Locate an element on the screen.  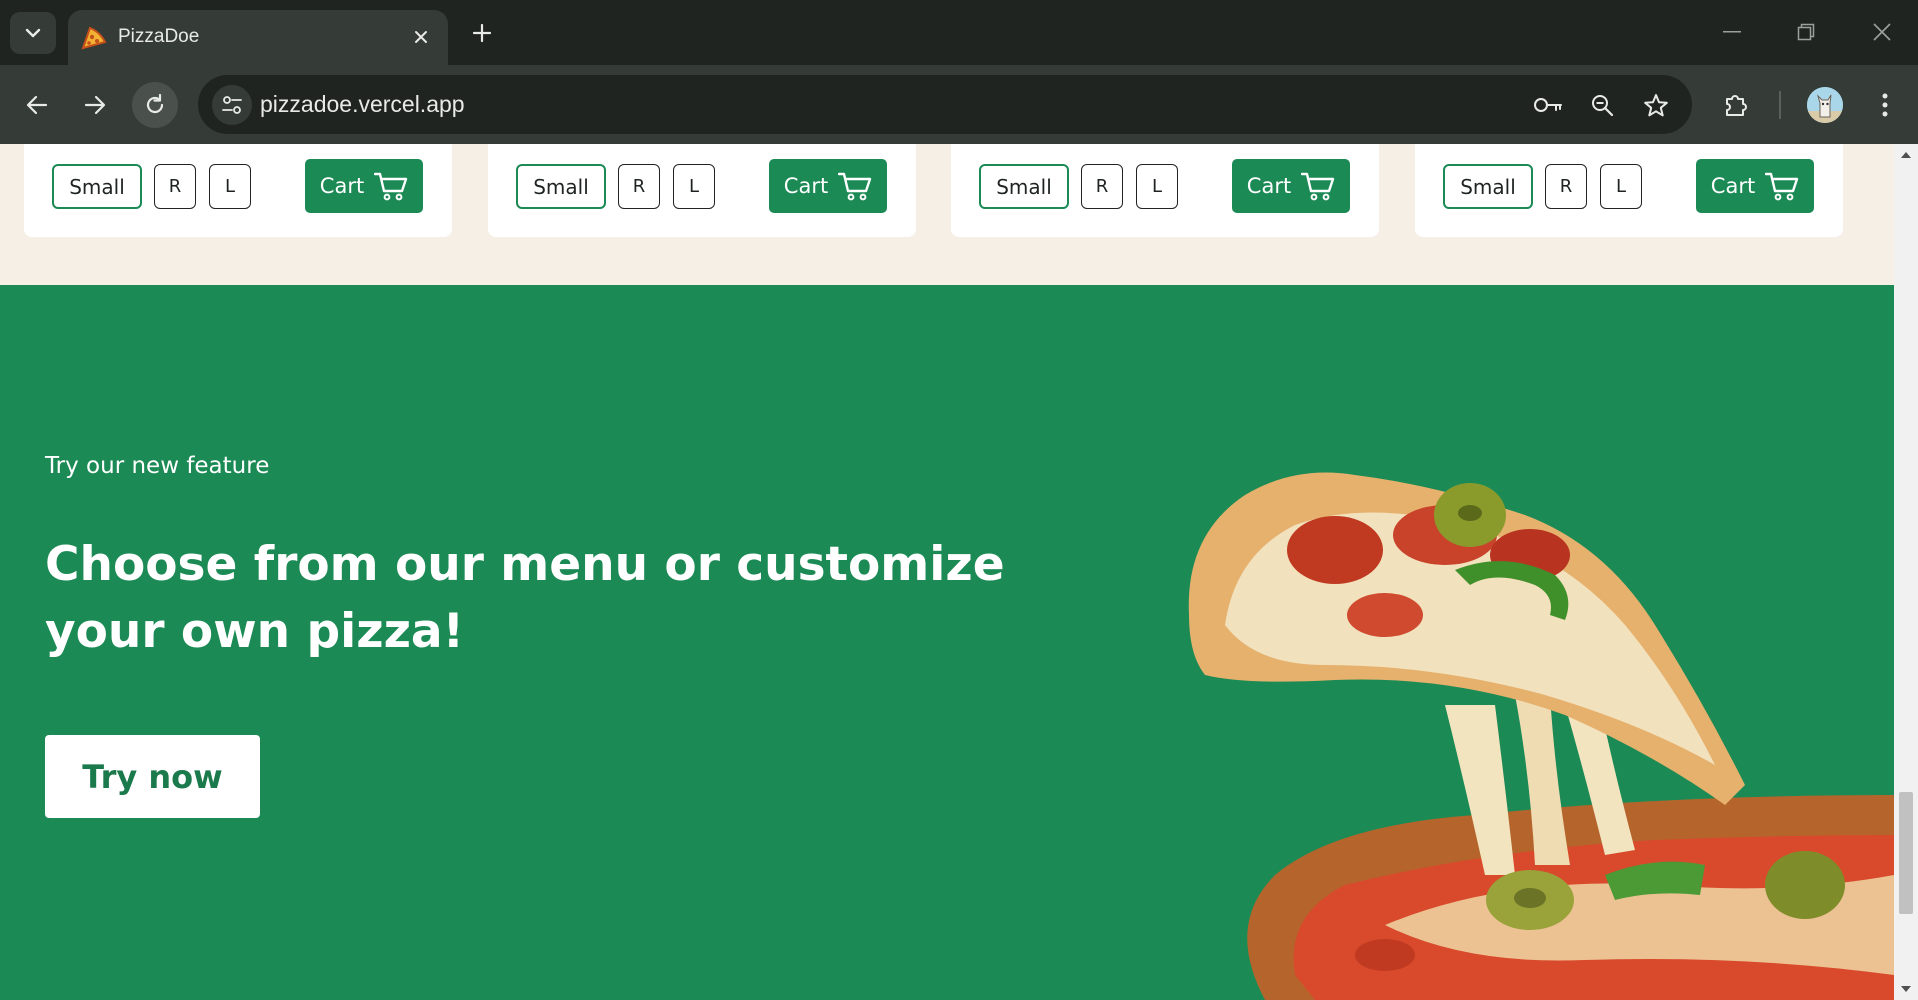
arrow-left-icon is located at coordinates (37, 105).